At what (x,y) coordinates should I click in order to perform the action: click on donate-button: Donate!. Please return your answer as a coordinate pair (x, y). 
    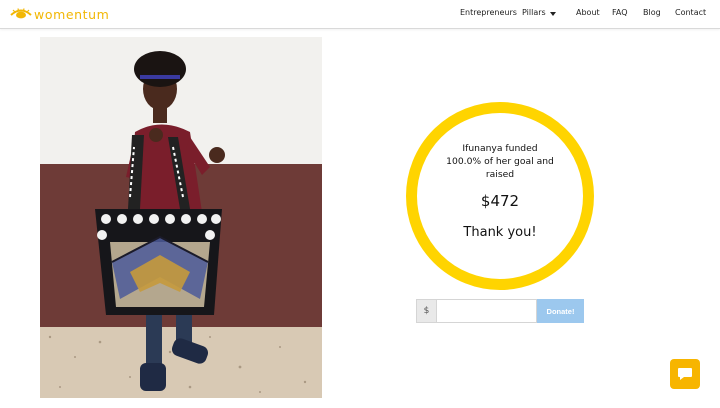
    Looking at the image, I should click on (560, 311).